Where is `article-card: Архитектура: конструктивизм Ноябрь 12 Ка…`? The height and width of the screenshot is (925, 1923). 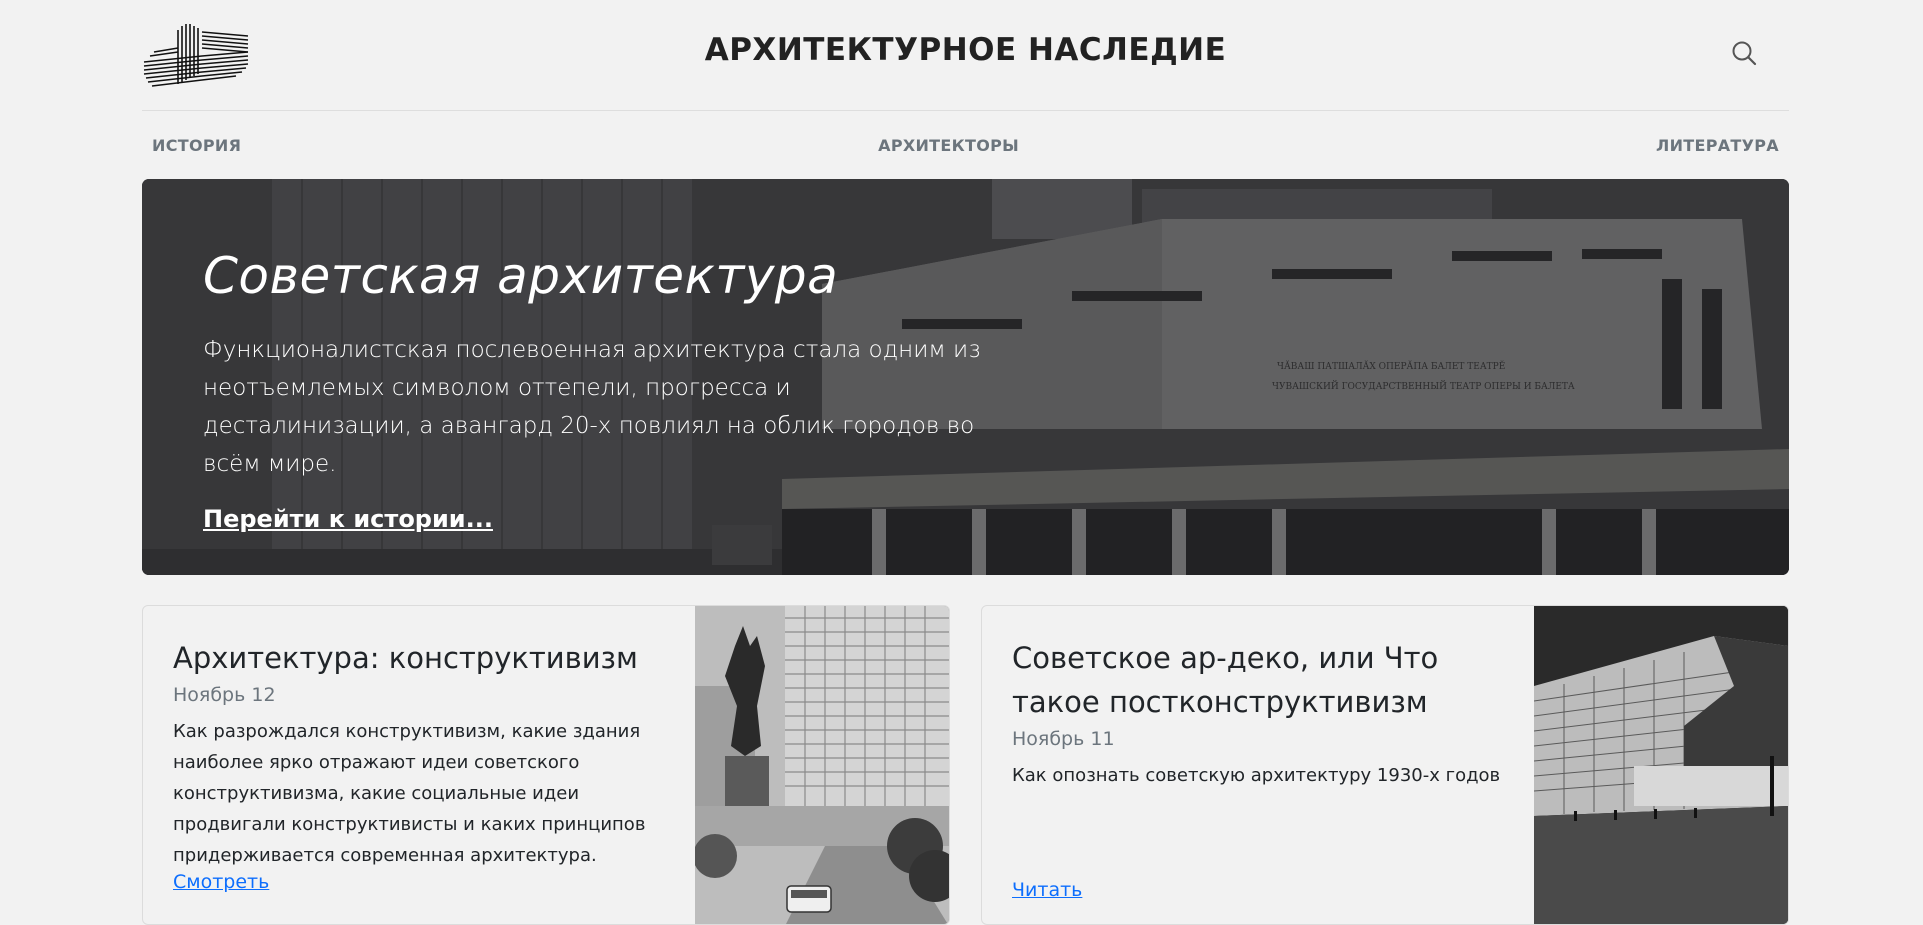
article-card: Архитектура: конструктивизм Ноябрь 12 Ка… is located at coordinates (546, 765).